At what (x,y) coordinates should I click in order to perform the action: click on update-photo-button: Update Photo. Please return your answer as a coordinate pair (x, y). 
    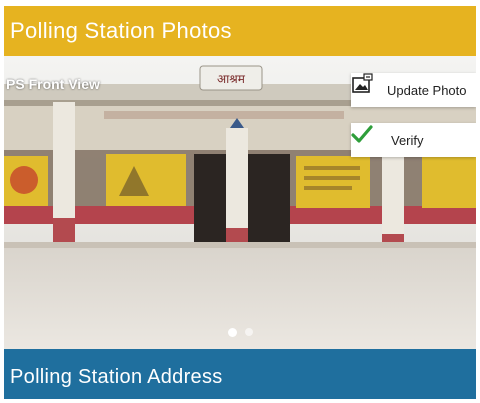
    Looking at the image, I should click on (413, 90).